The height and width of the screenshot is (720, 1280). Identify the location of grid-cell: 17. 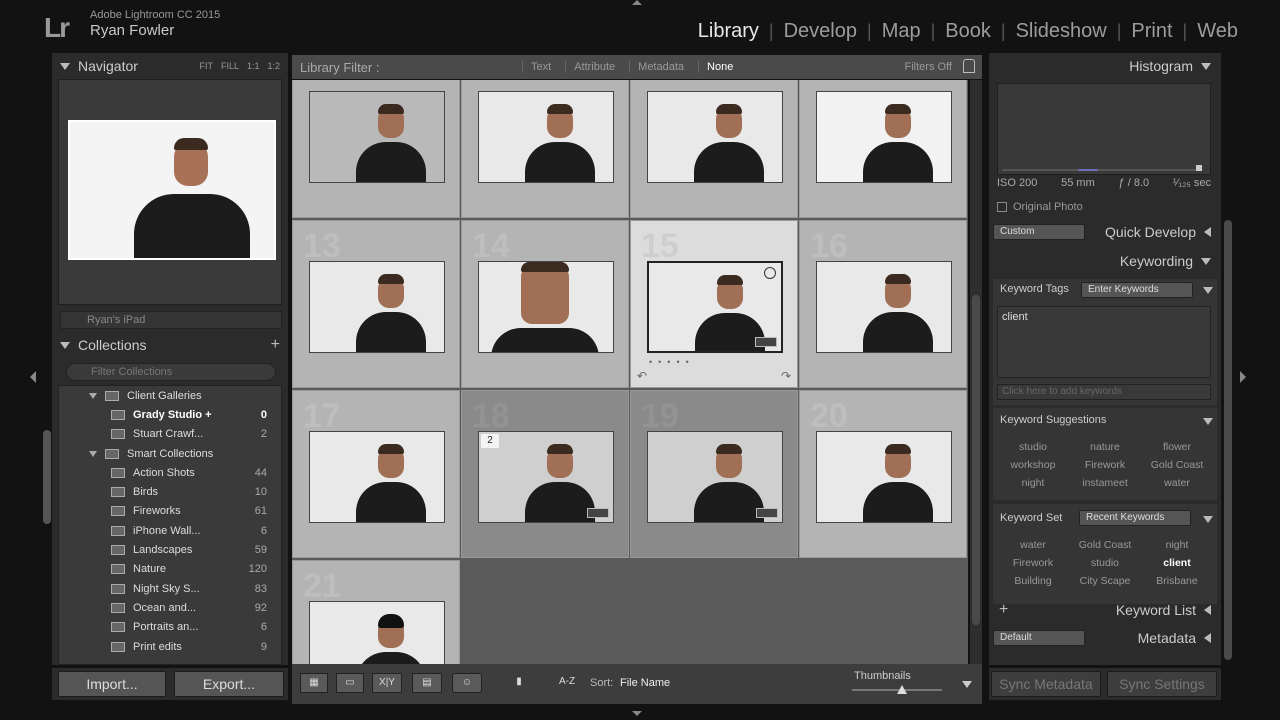
(376, 474).